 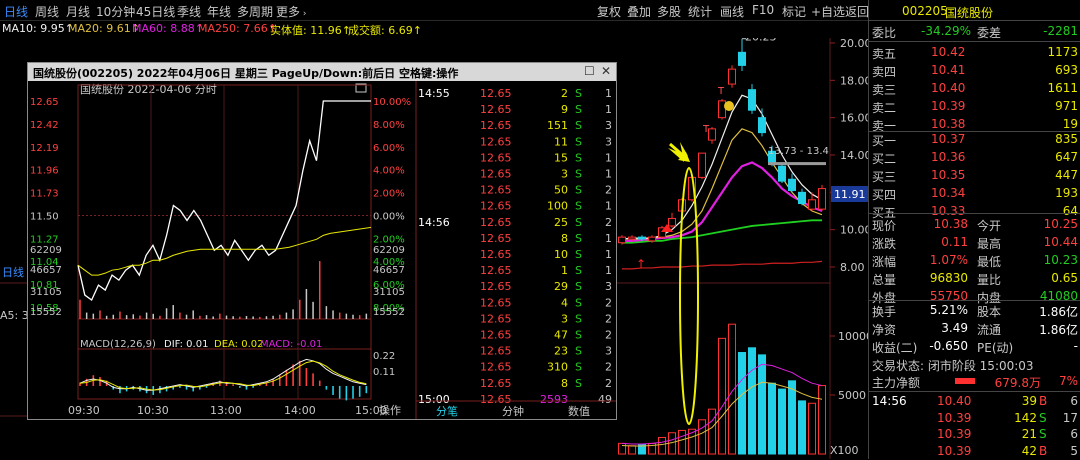 What do you see at coordinates (989, 262) in the screenshot?
I see `stat-label-2: 最低` at bounding box center [989, 262].